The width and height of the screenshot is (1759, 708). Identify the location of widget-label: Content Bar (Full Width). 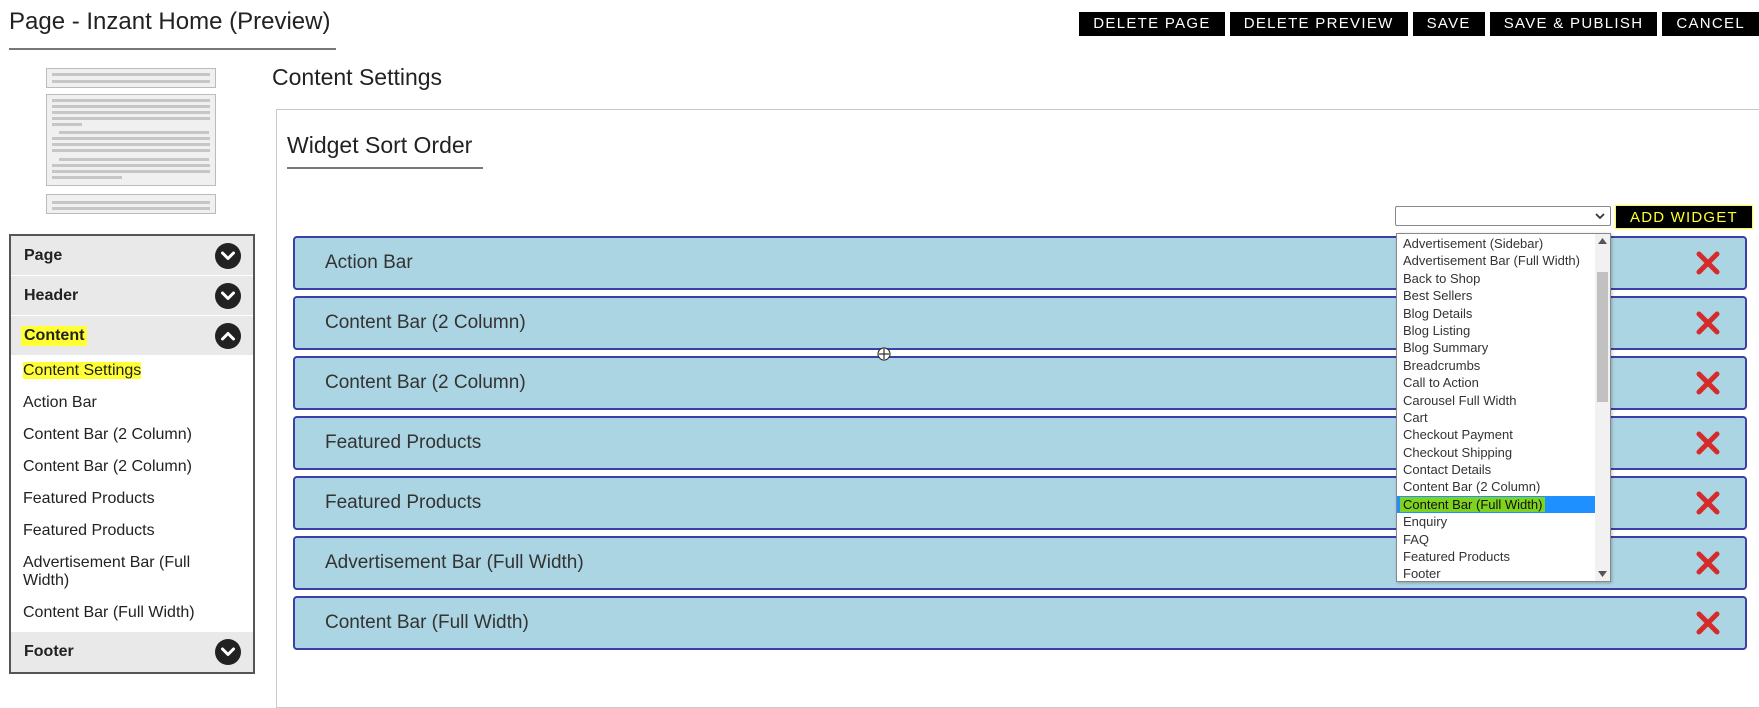
(427, 622).